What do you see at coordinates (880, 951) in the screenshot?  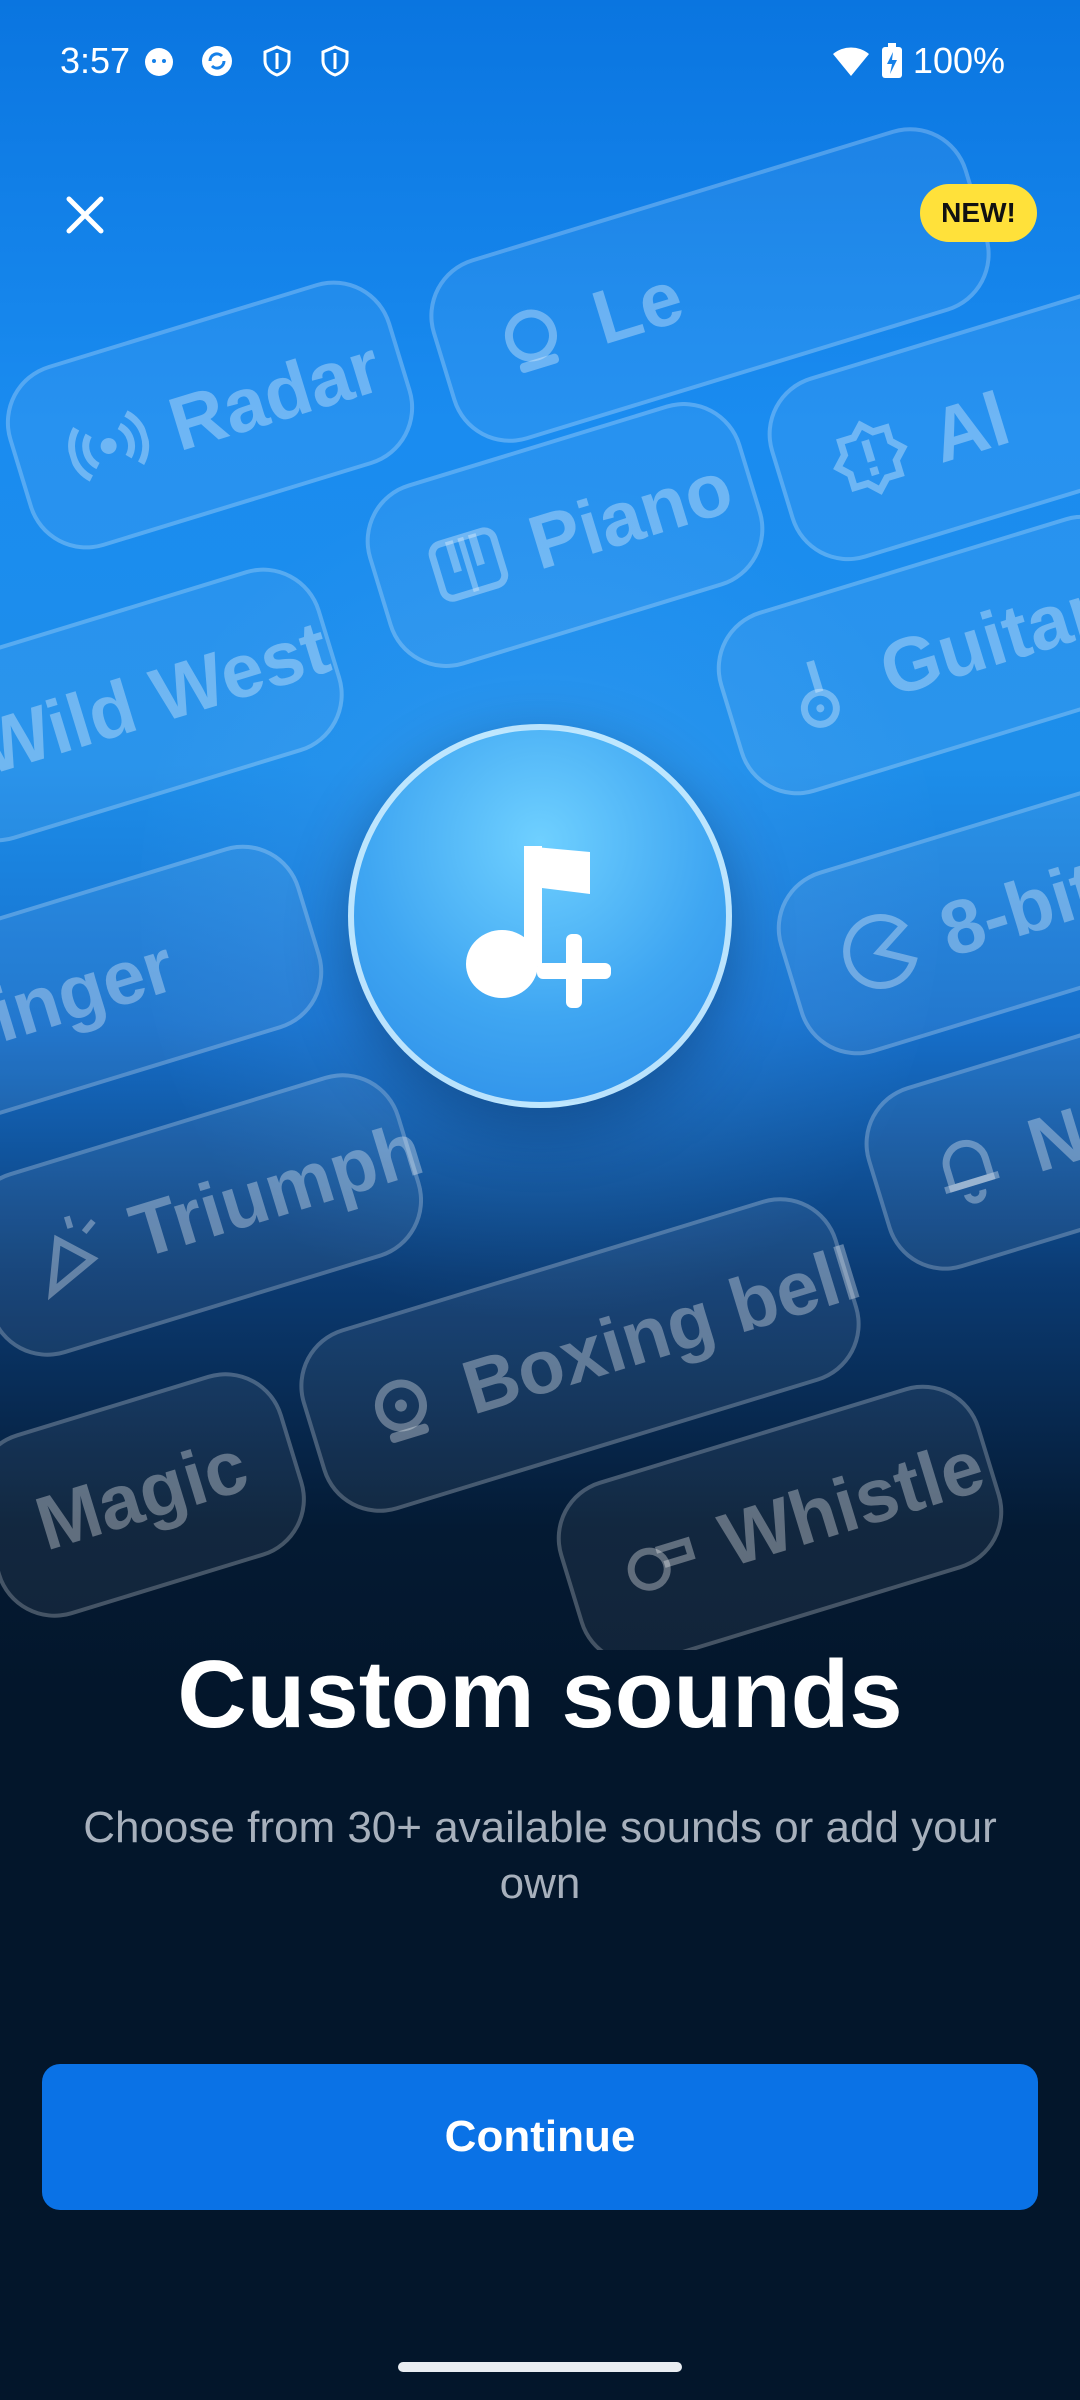 I see `pacman-icon` at bounding box center [880, 951].